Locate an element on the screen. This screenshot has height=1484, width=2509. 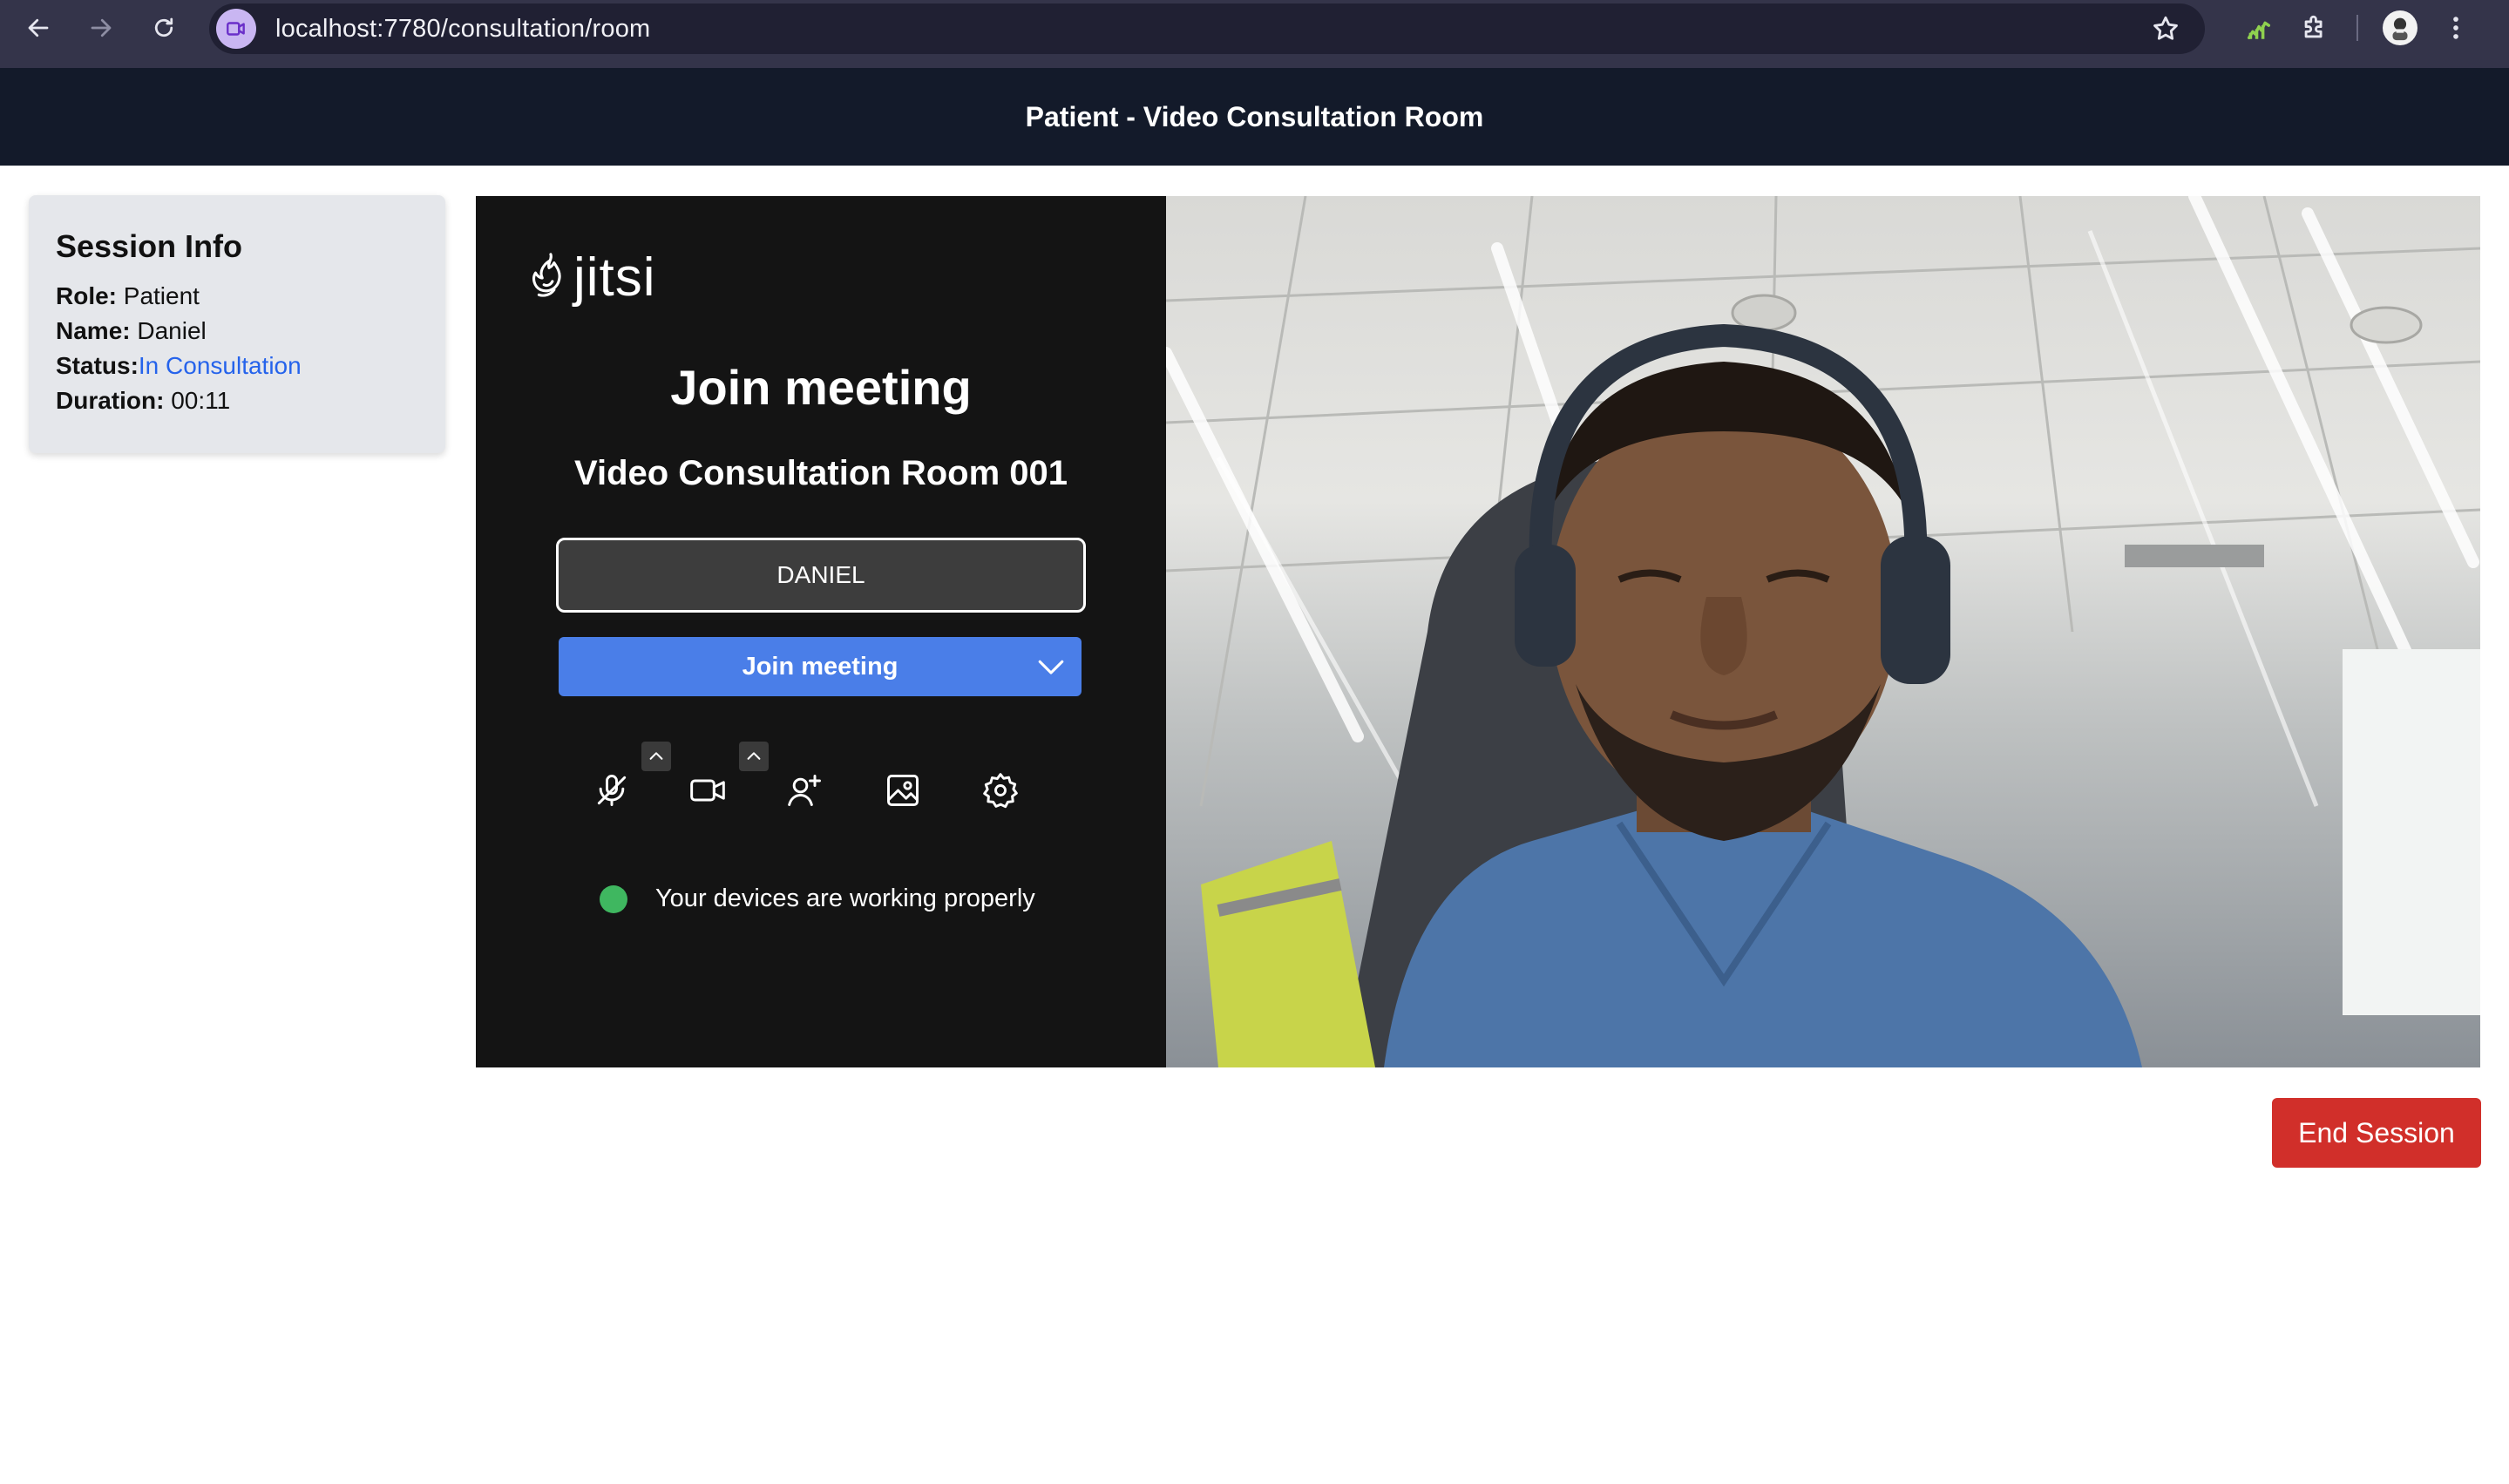
join-meeting-label: Join meeting is located at coordinates (820, 666).